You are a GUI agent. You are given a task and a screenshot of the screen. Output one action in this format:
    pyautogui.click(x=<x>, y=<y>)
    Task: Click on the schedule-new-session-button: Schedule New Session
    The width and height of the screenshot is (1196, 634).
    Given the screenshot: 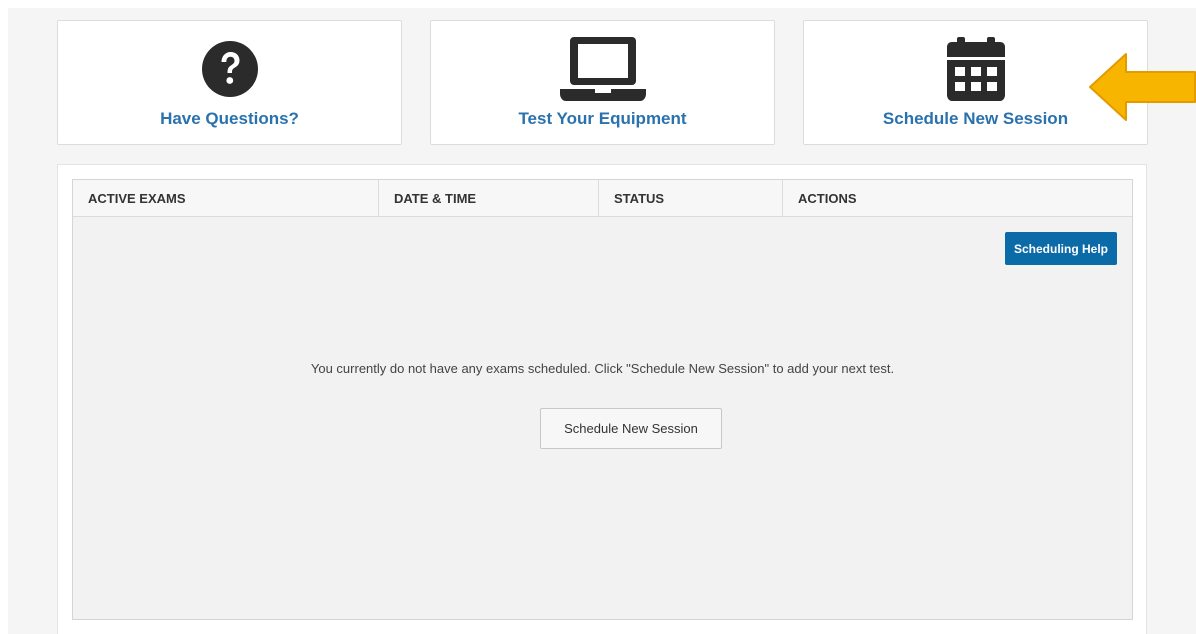 What is the action you would take?
    pyautogui.click(x=631, y=428)
    